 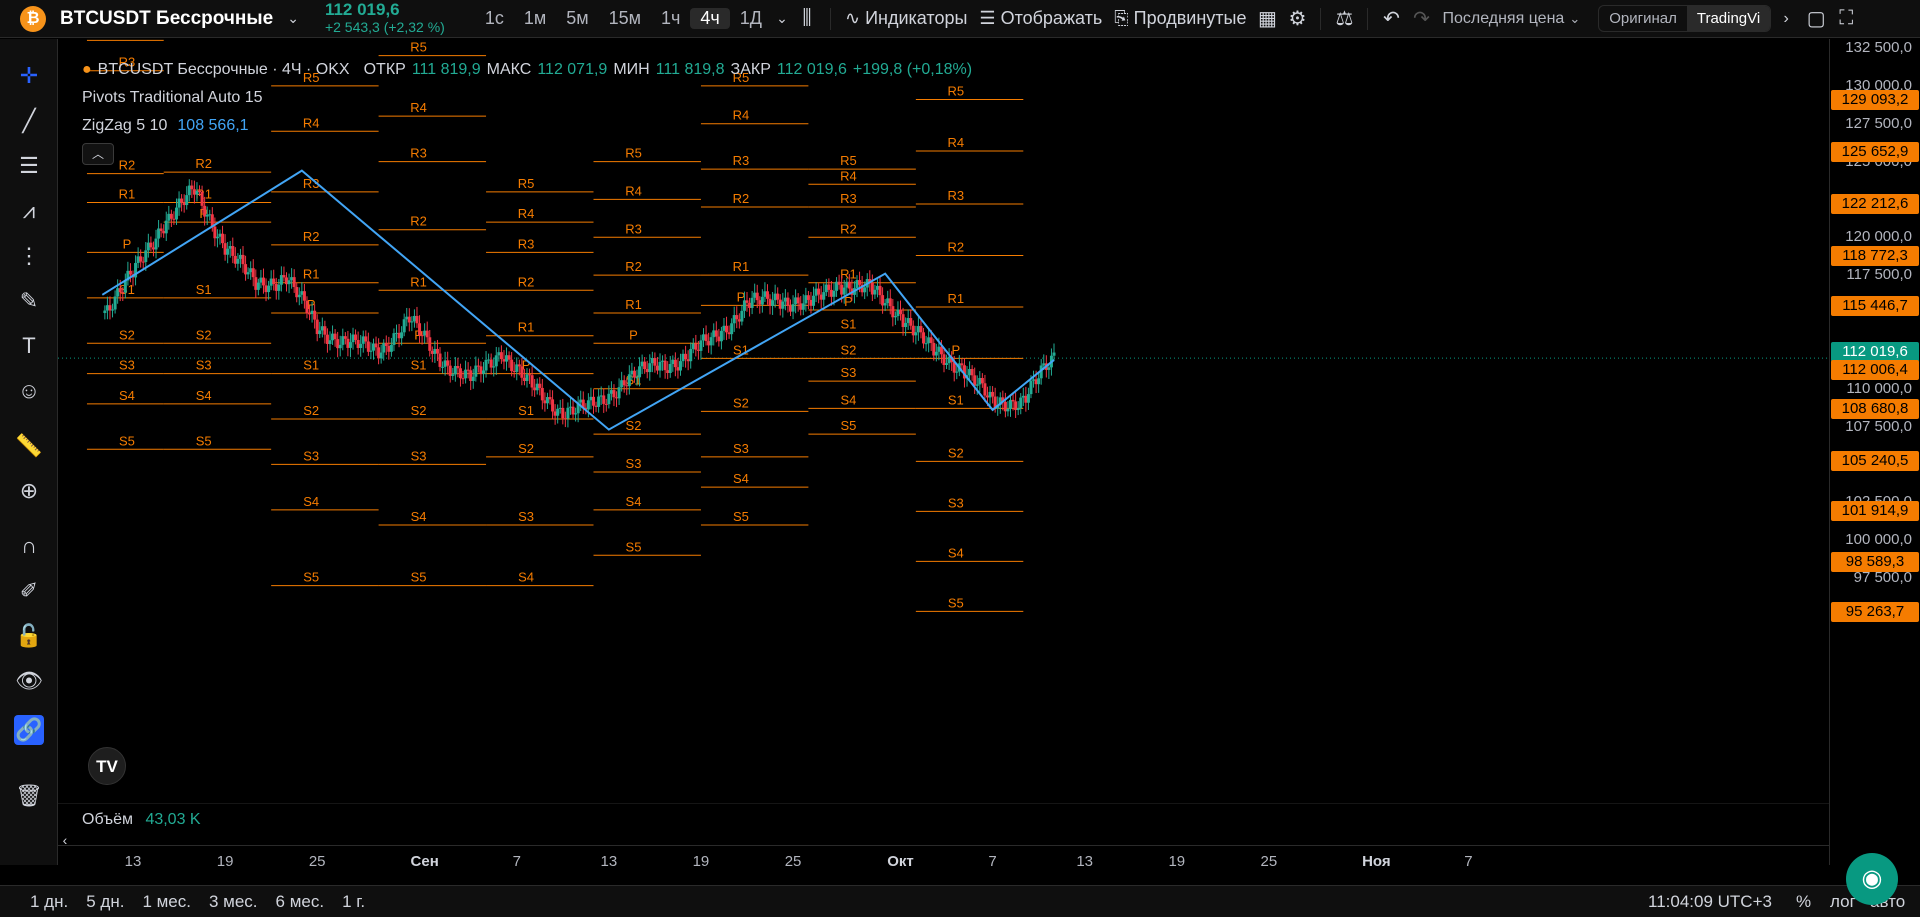 I want to click on timeframe-4h: 4ч, so click(x=710, y=18).